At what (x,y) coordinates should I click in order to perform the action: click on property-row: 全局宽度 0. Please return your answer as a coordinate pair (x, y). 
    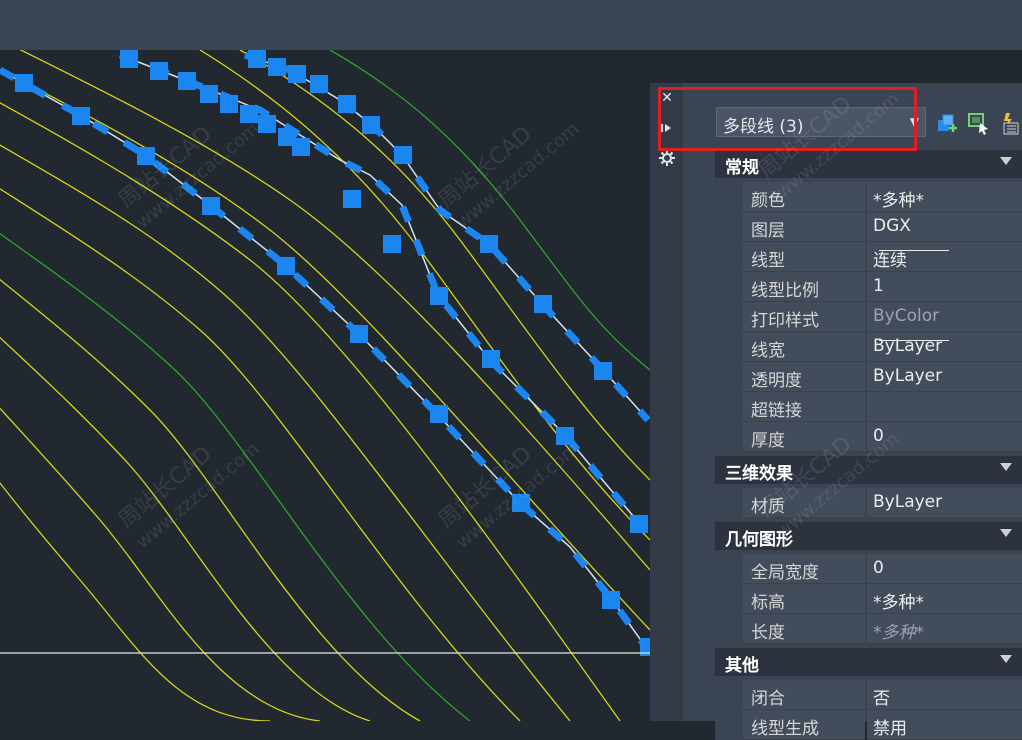
    Looking at the image, I should click on (868, 569).